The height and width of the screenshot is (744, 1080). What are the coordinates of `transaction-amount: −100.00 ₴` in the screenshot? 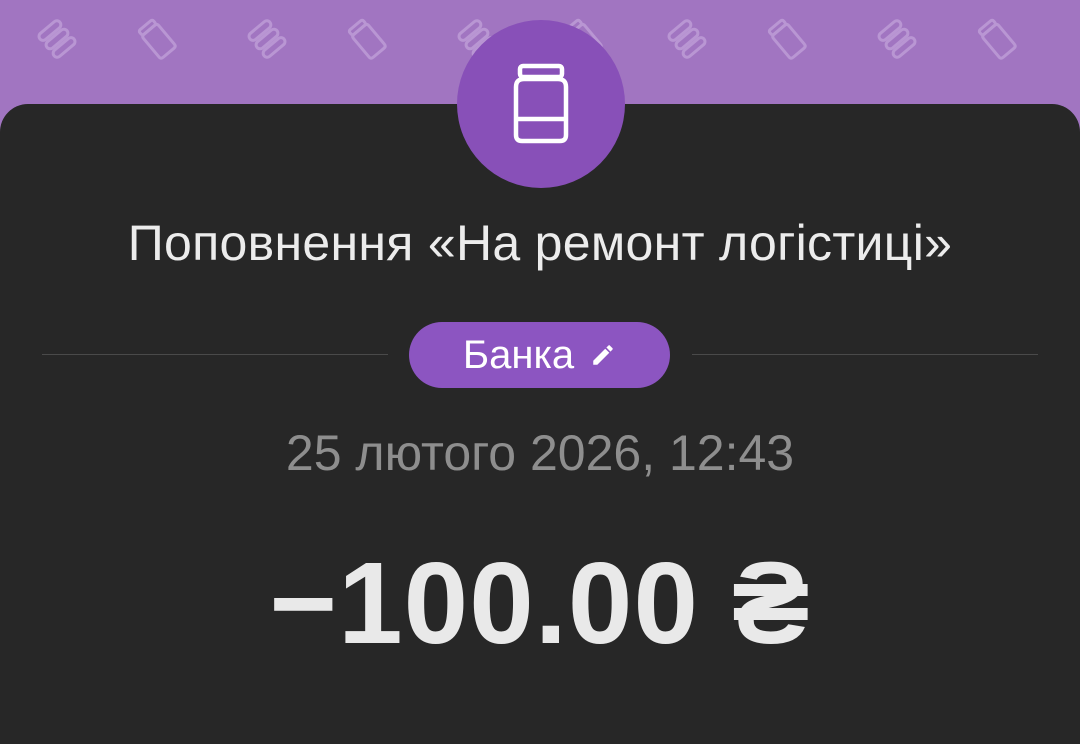 It's located at (540, 603).